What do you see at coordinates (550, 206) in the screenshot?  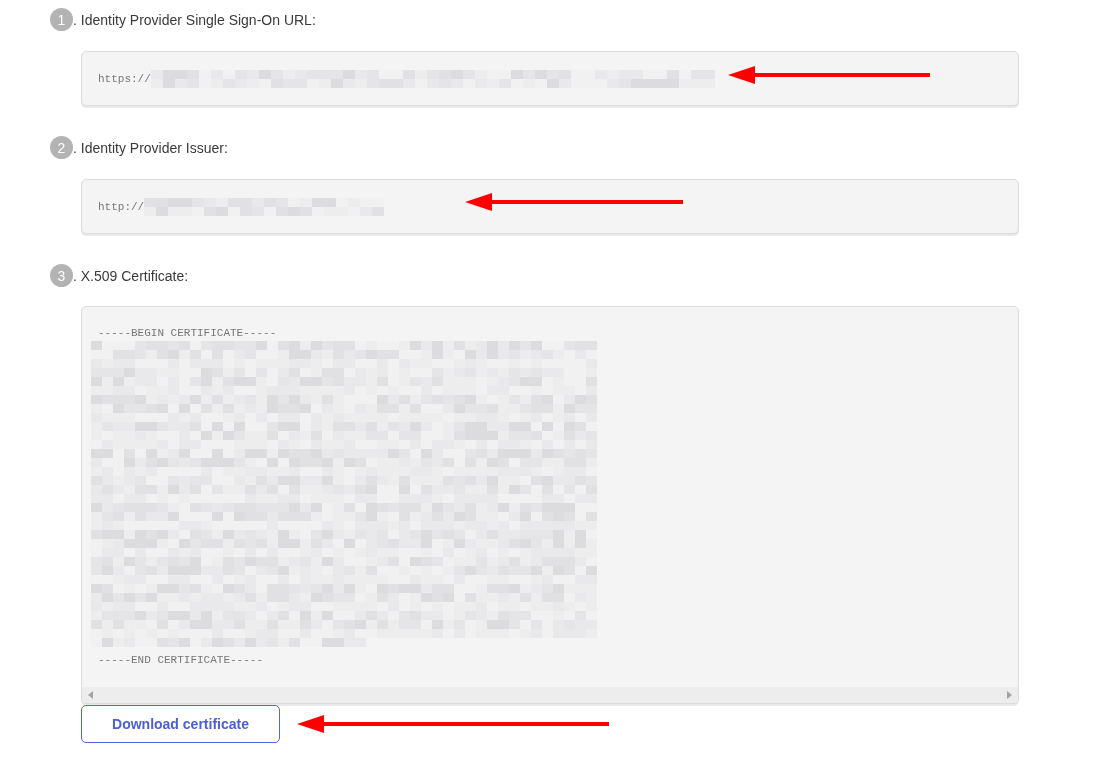 I see `readonly-text-field: http://` at bounding box center [550, 206].